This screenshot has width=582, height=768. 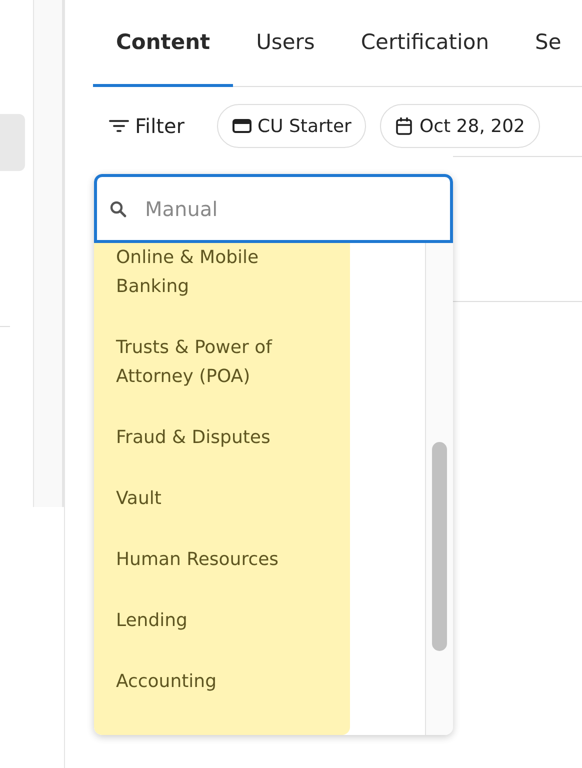 I want to click on dropdown-option: Fraud & Disputes, so click(x=222, y=450).